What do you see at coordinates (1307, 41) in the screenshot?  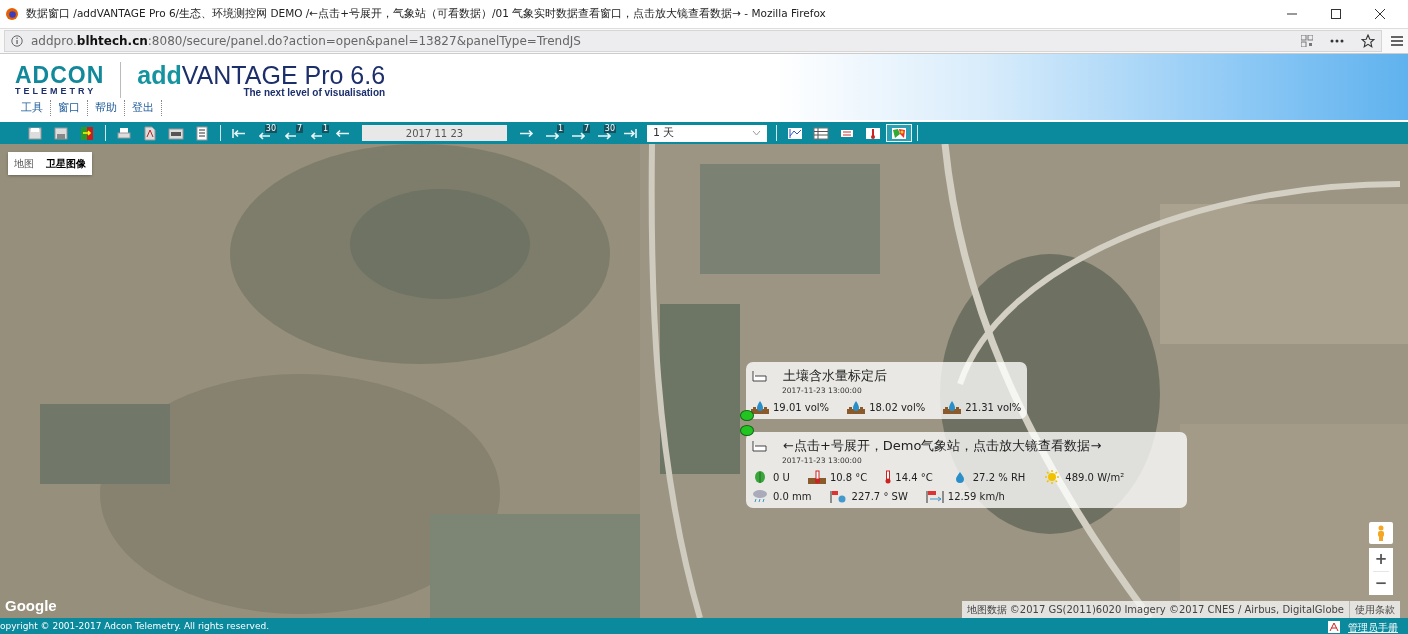 I see `qr-code-icon` at bounding box center [1307, 41].